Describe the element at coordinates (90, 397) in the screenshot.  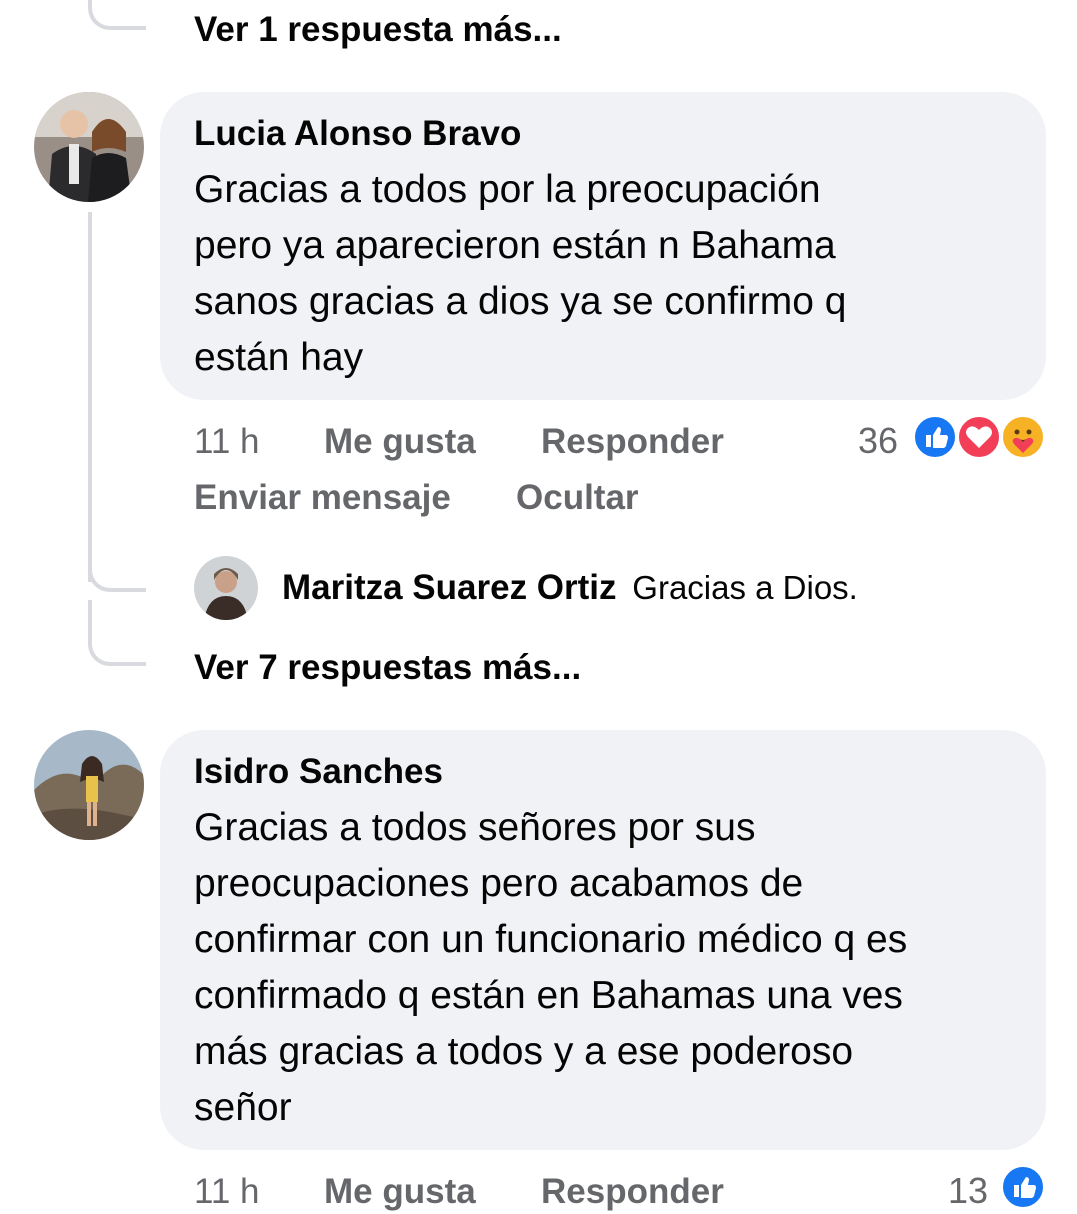
I see `thread-line` at that location.